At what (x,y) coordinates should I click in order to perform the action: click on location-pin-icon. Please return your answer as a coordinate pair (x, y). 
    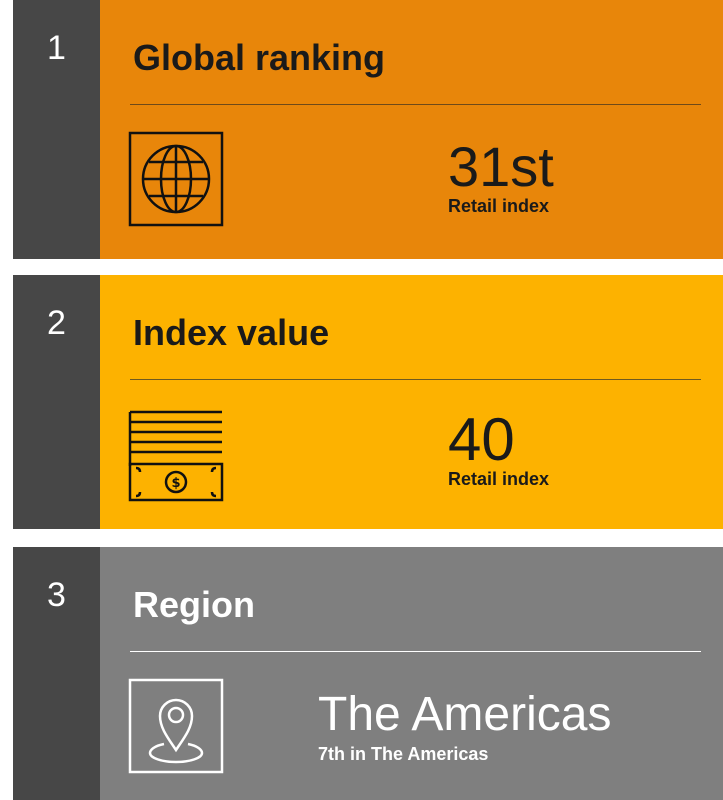
    Looking at the image, I should click on (176, 726).